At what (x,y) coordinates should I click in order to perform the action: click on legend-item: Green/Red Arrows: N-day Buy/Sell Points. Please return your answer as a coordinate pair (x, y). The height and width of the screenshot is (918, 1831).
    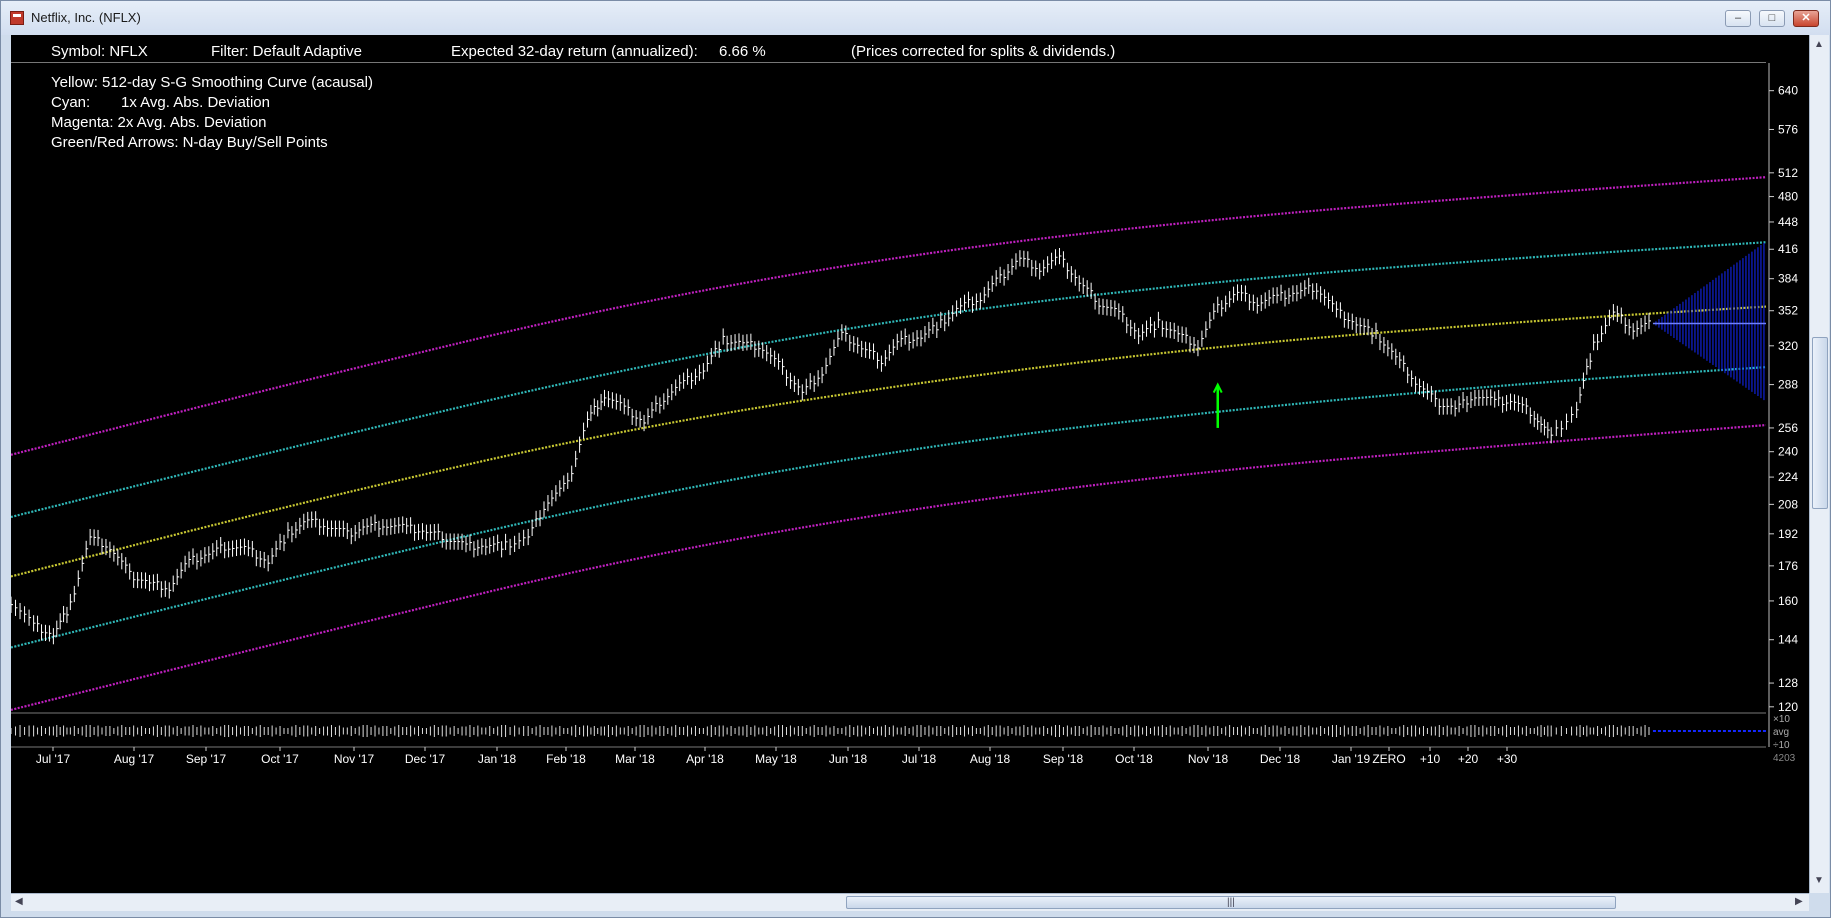
    Looking at the image, I should click on (212, 143).